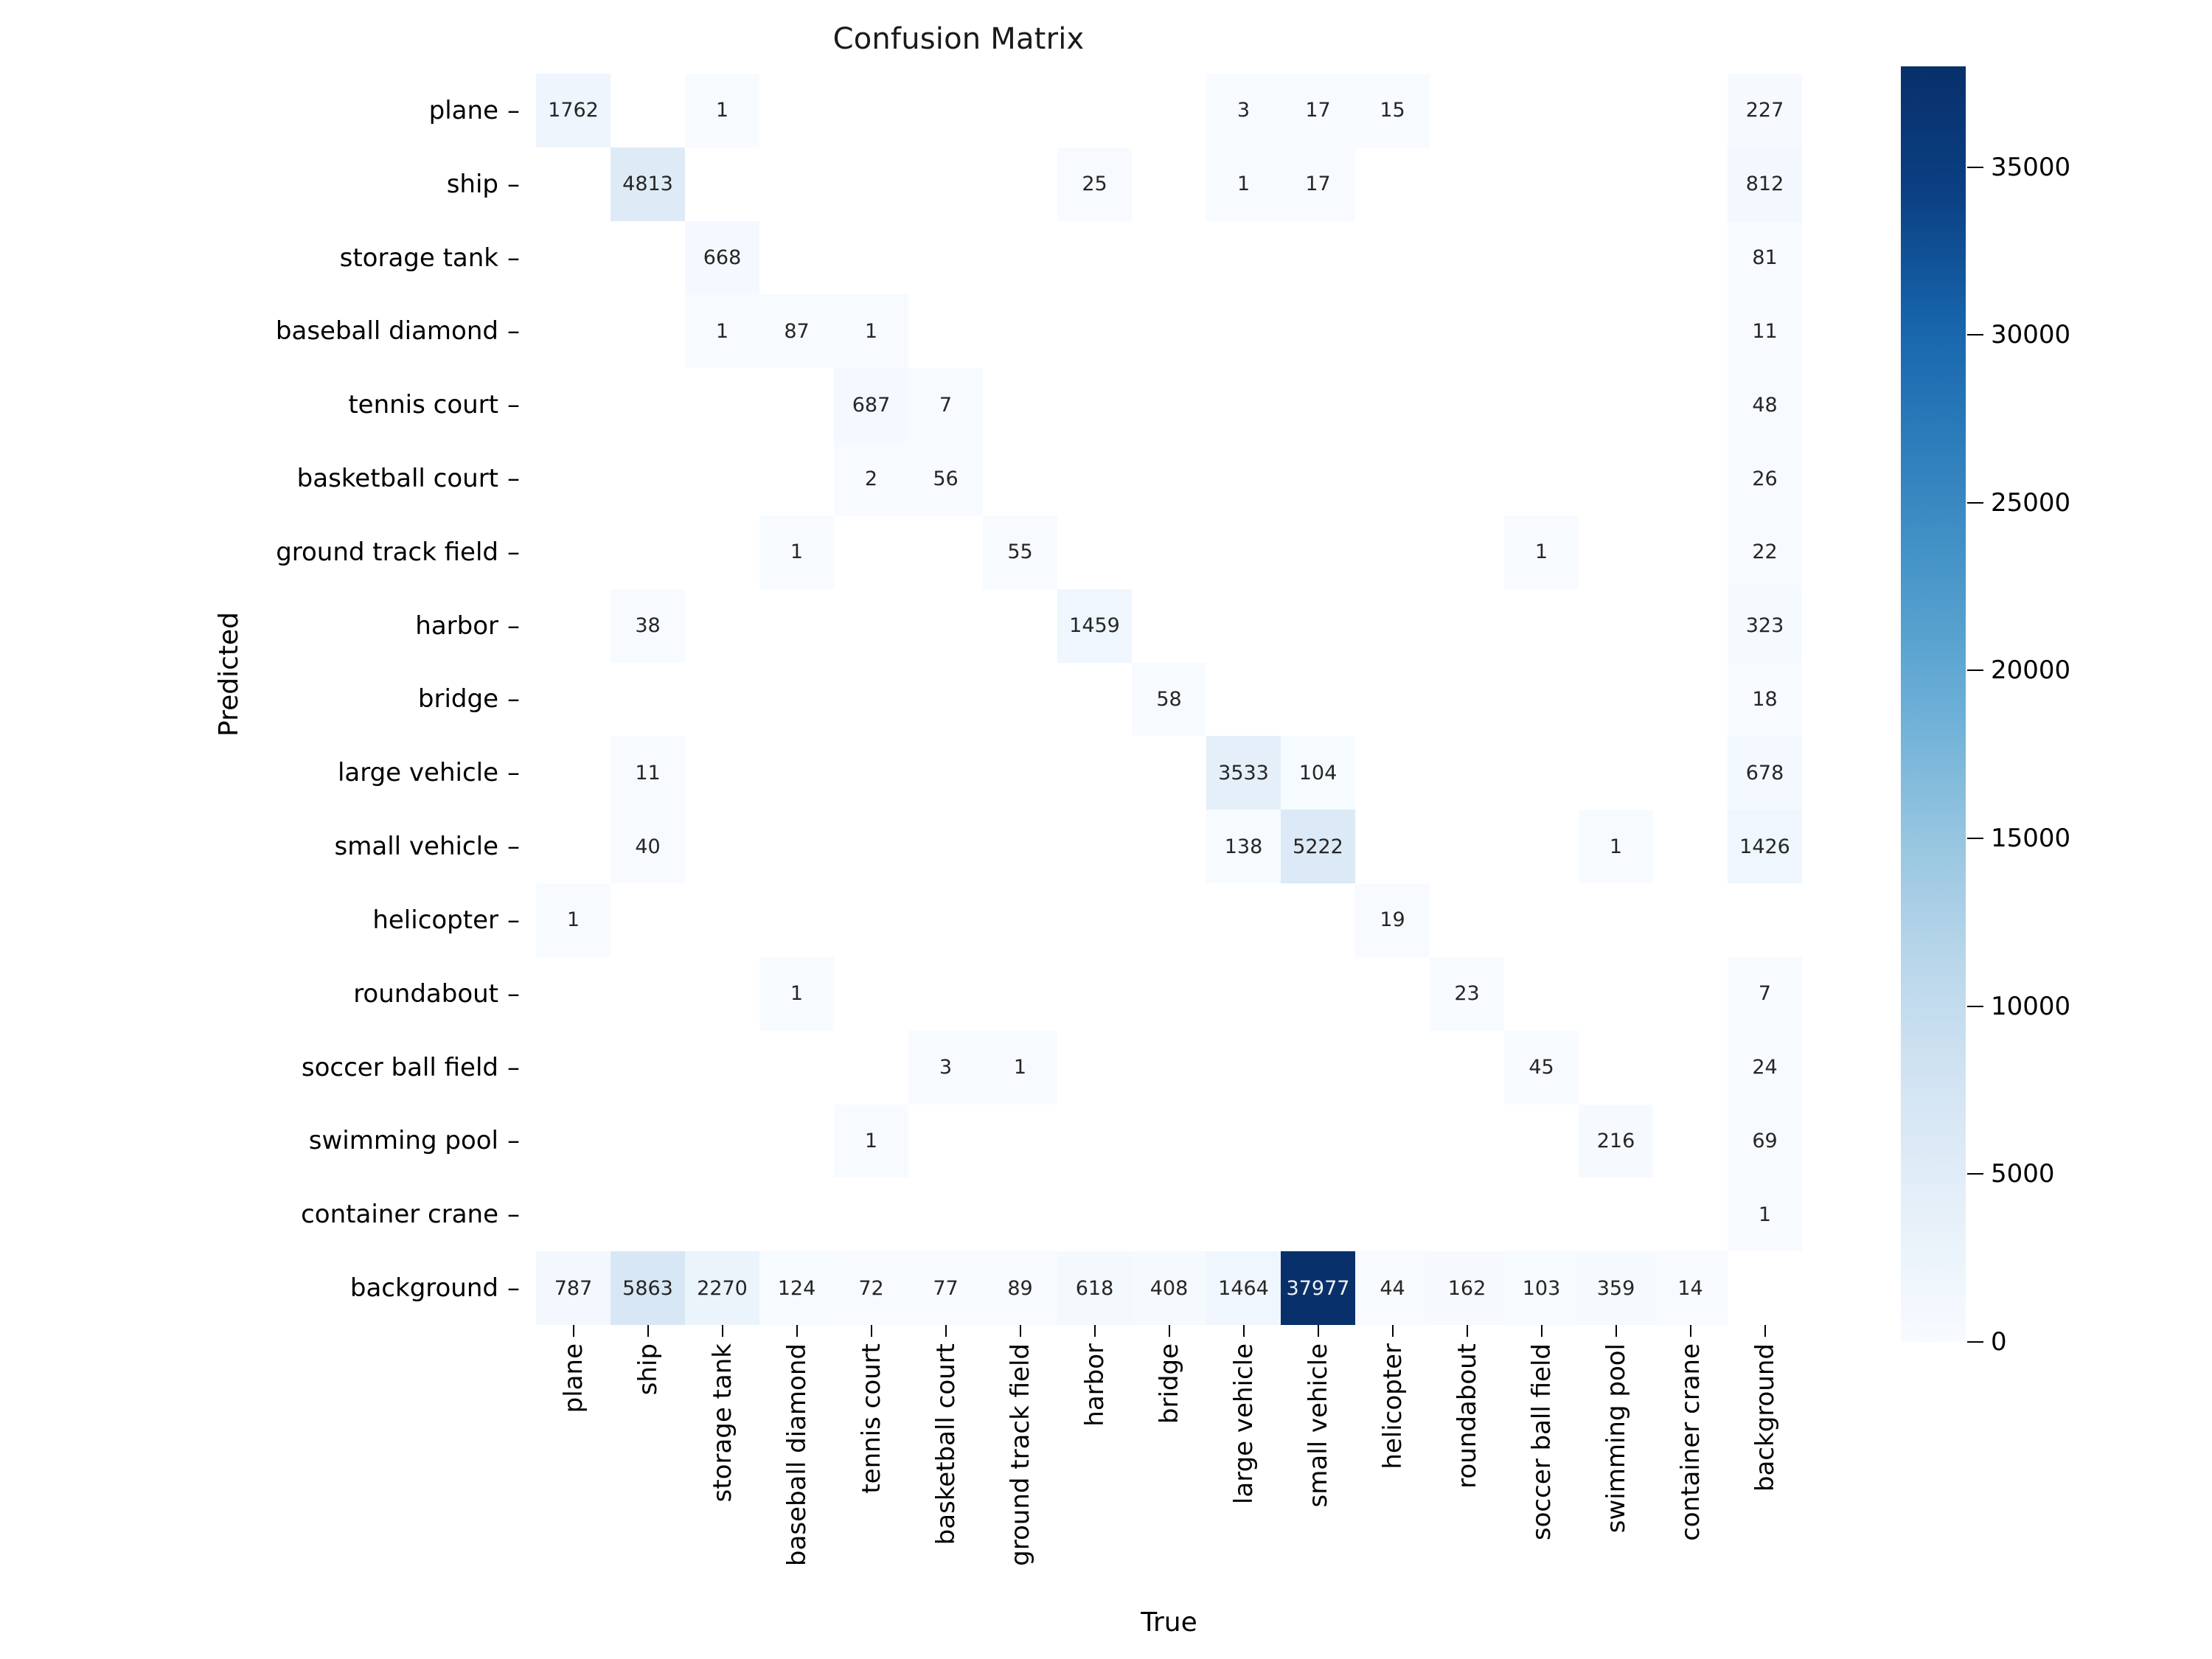  Describe the element at coordinates (435, 920) in the screenshot. I see `y-axis-tick-label-text: helicopter` at that location.